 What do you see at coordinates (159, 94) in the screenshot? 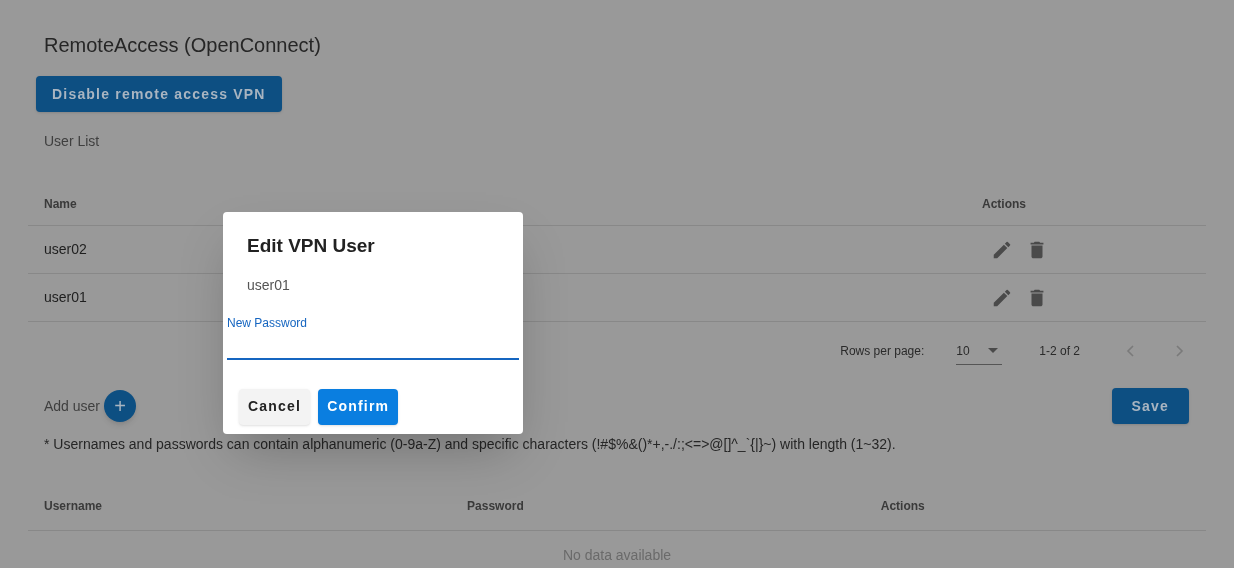
I see `disable-vpn-button: Disable remote access VPN` at bounding box center [159, 94].